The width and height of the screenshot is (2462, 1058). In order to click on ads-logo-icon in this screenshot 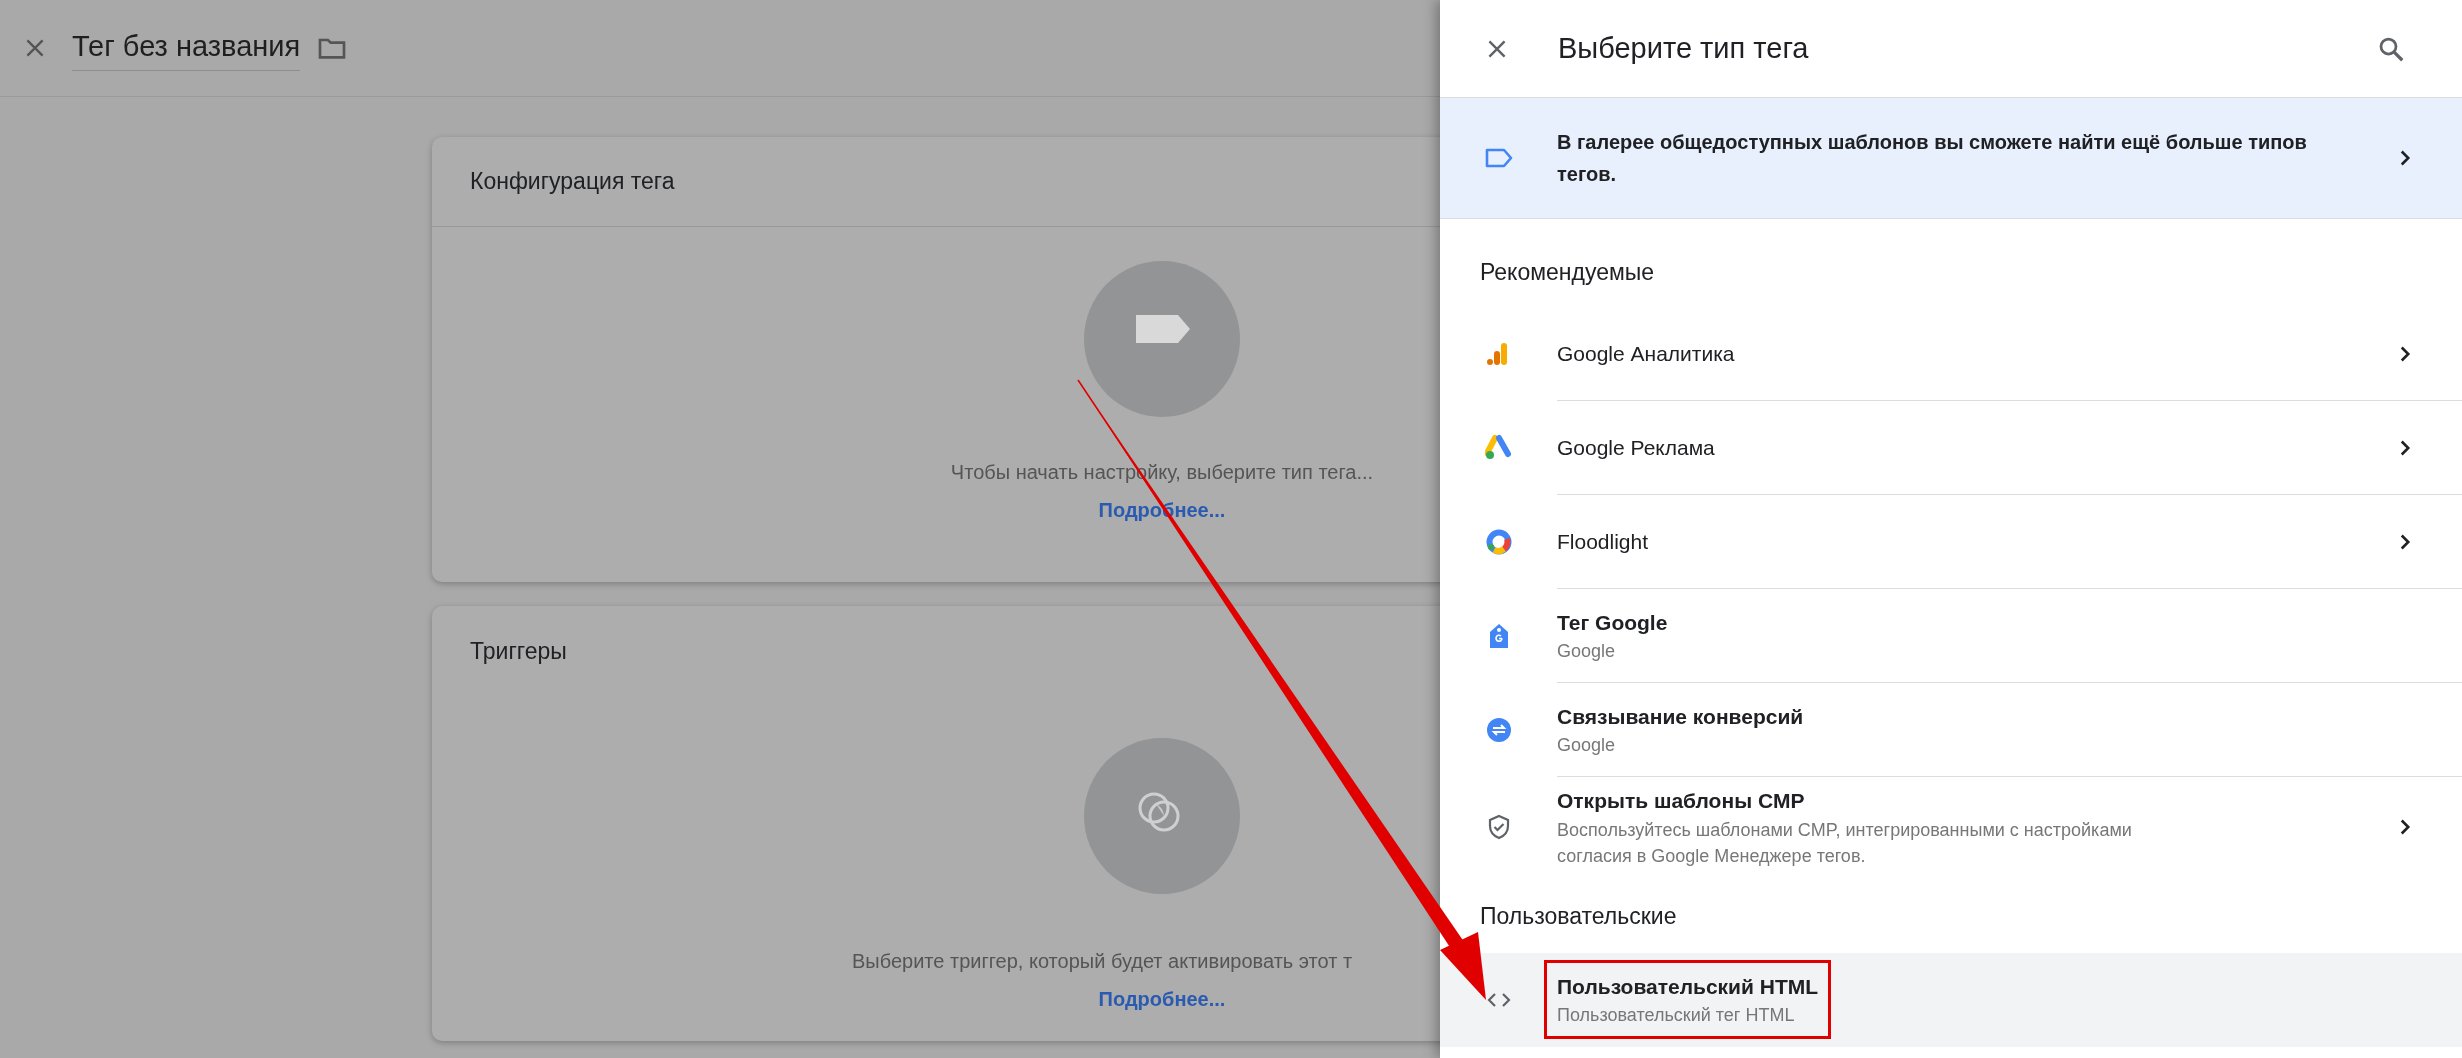, I will do `click(1498, 448)`.